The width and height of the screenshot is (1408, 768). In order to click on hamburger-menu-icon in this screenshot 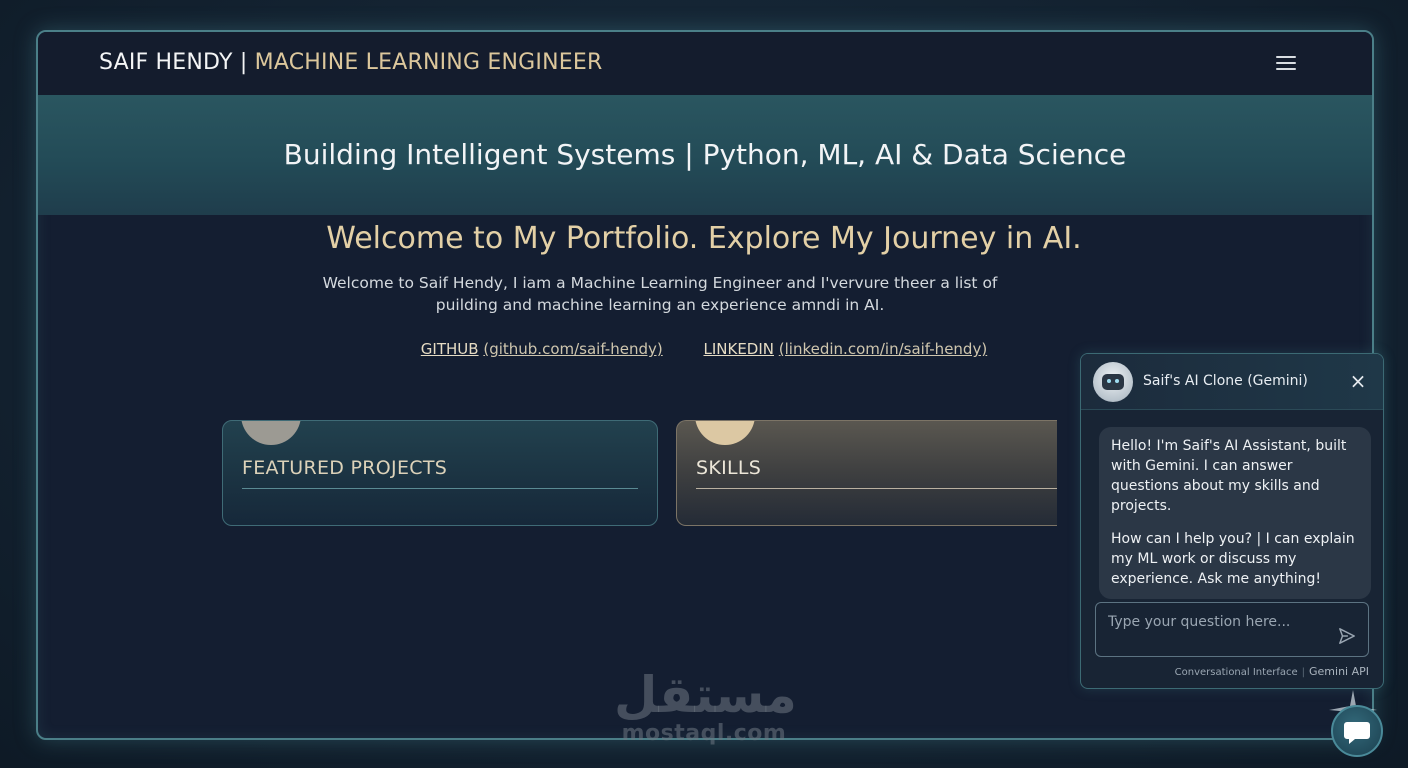, I will do `click(1286, 63)`.